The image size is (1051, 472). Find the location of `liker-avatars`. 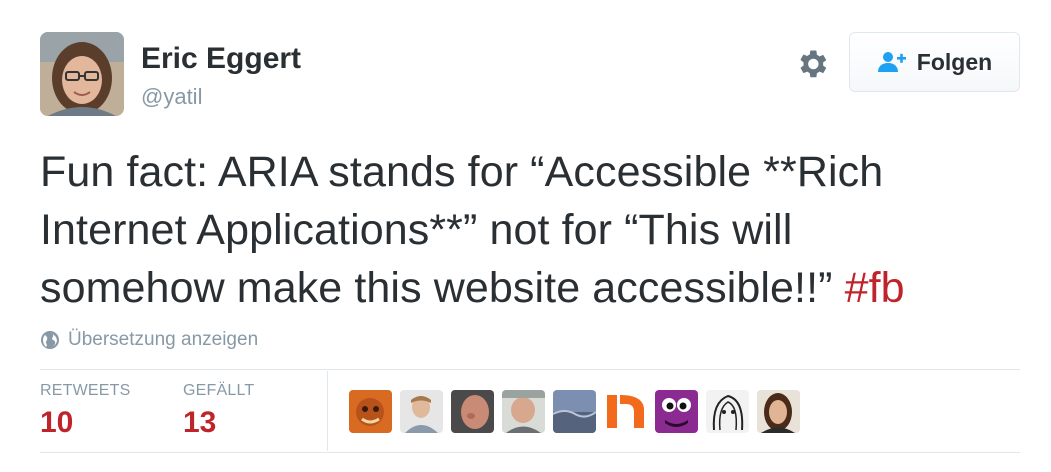

liker-avatars is located at coordinates (574, 411).